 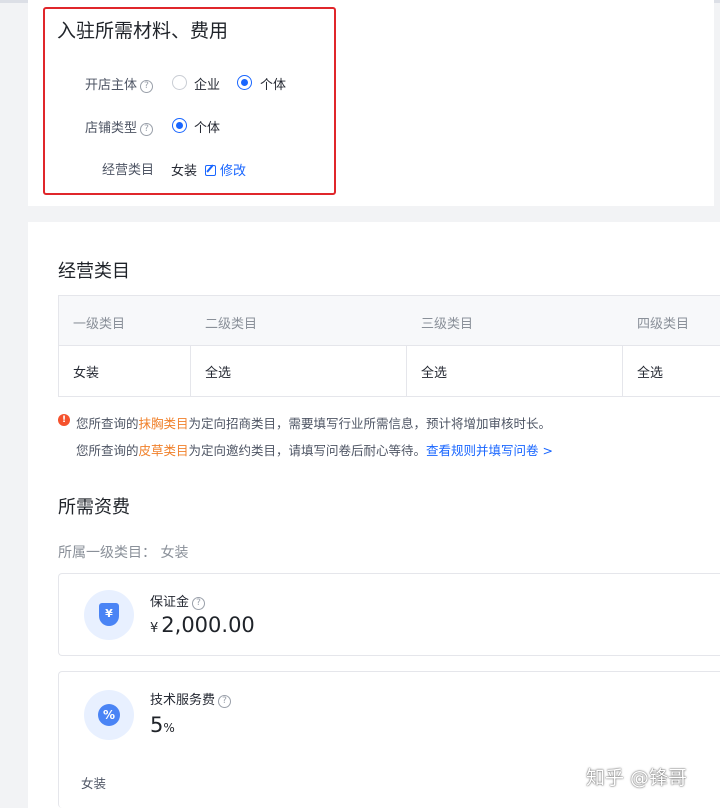 What do you see at coordinates (370, 423) in the screenshot?
I see `notice-1-suffix: 为定向招商类目，需要填写行业所需信息，预计将增加审核时长。` at bounding box center [370, 423].